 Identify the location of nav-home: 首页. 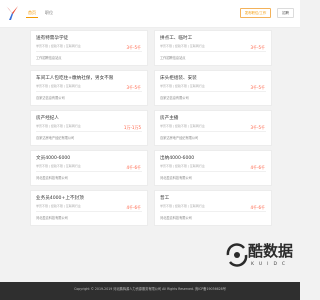
(32, 13).